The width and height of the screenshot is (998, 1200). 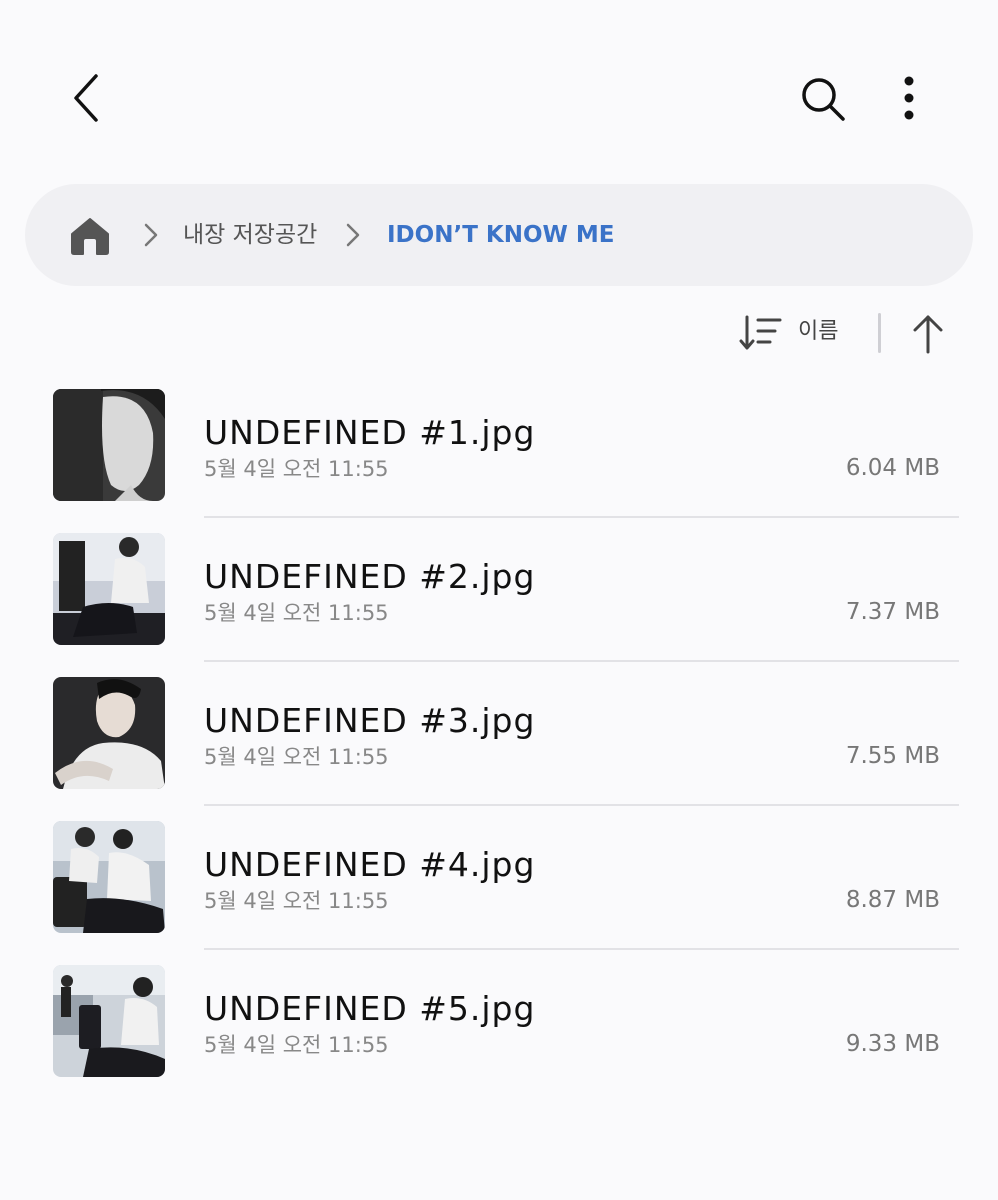 I want to click on home-icon, so click(x=90, y=236).